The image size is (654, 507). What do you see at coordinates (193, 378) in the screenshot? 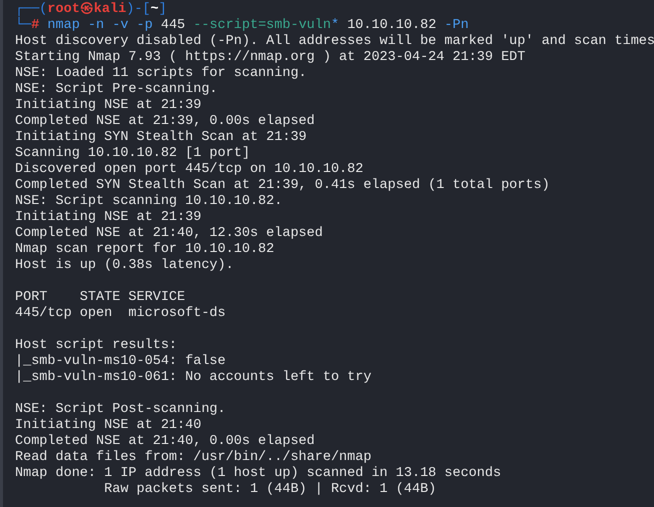
I see `output-line: |_smb-vuln-ms10-061: No accounts left to try` at bounding box center [193, 378].